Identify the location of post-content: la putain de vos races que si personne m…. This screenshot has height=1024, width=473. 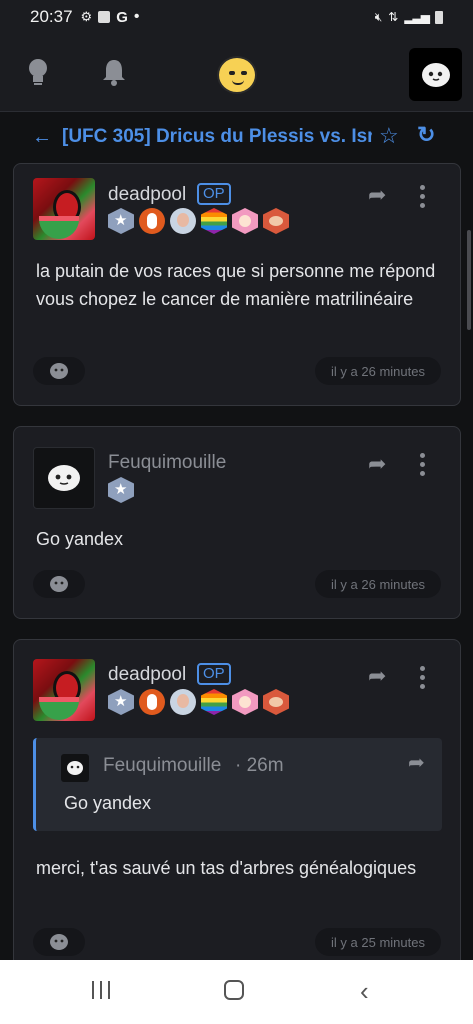
(236, 285).